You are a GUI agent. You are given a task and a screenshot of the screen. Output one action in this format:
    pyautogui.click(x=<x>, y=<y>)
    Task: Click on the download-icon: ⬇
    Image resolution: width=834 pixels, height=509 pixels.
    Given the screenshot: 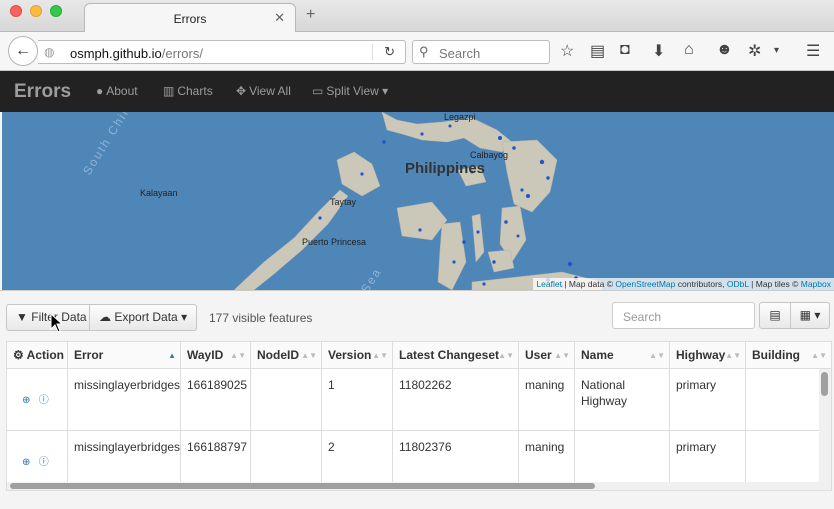 What is the action you would take?
    pyautogui.click(x=658, y=51)
    